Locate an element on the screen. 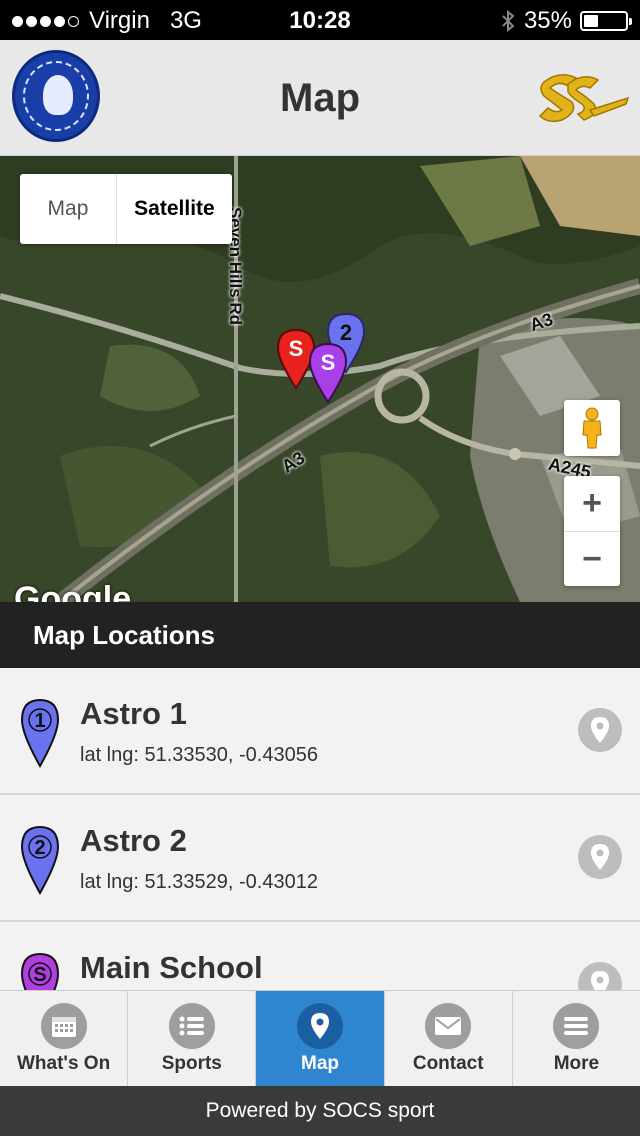 This screenshot has height=1136, width=640. map-pin-icon is located at coordinates (320, 1026).